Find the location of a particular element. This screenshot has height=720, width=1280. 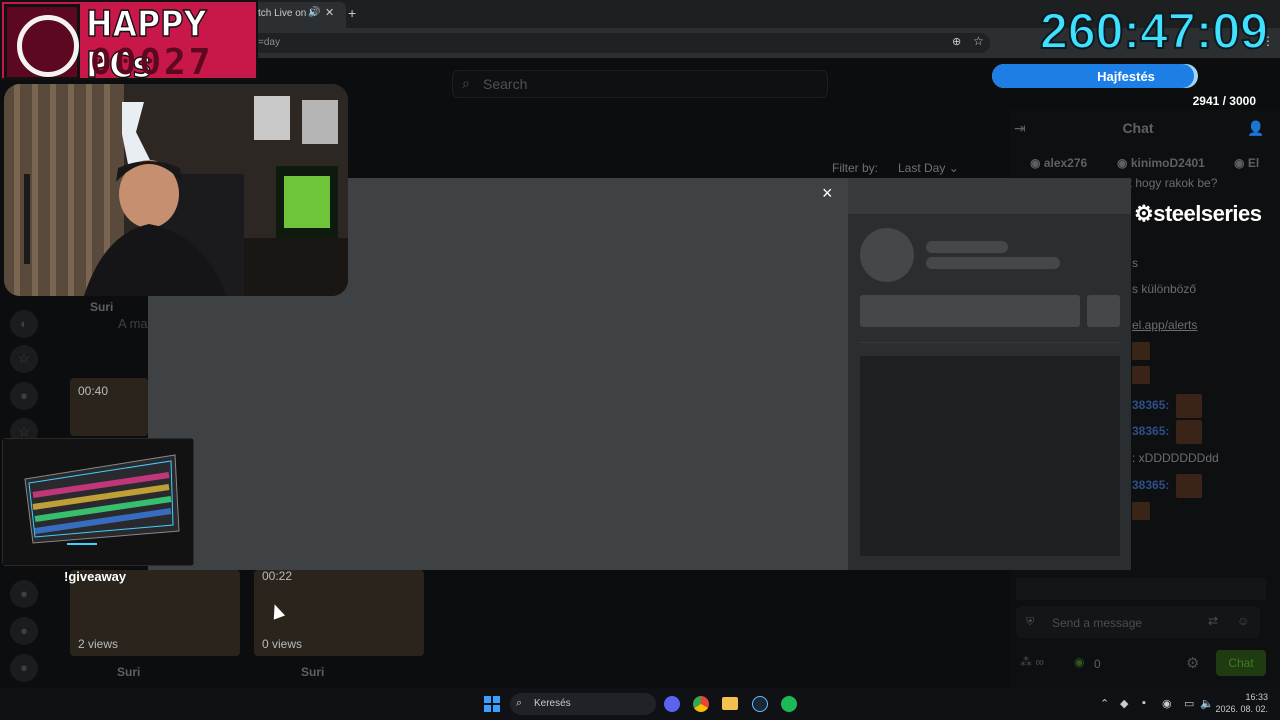

star-icon: ☆ is located at coordinates (24, 359).